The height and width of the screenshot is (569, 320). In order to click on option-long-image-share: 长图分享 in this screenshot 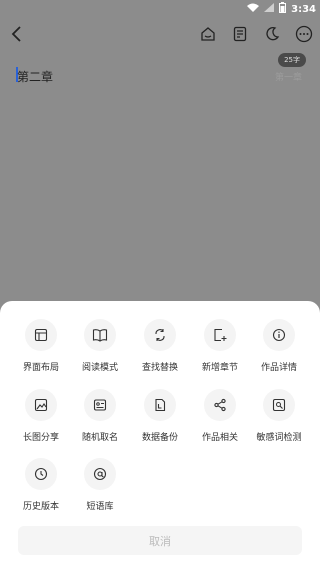, I will do `click(41, 416)`.